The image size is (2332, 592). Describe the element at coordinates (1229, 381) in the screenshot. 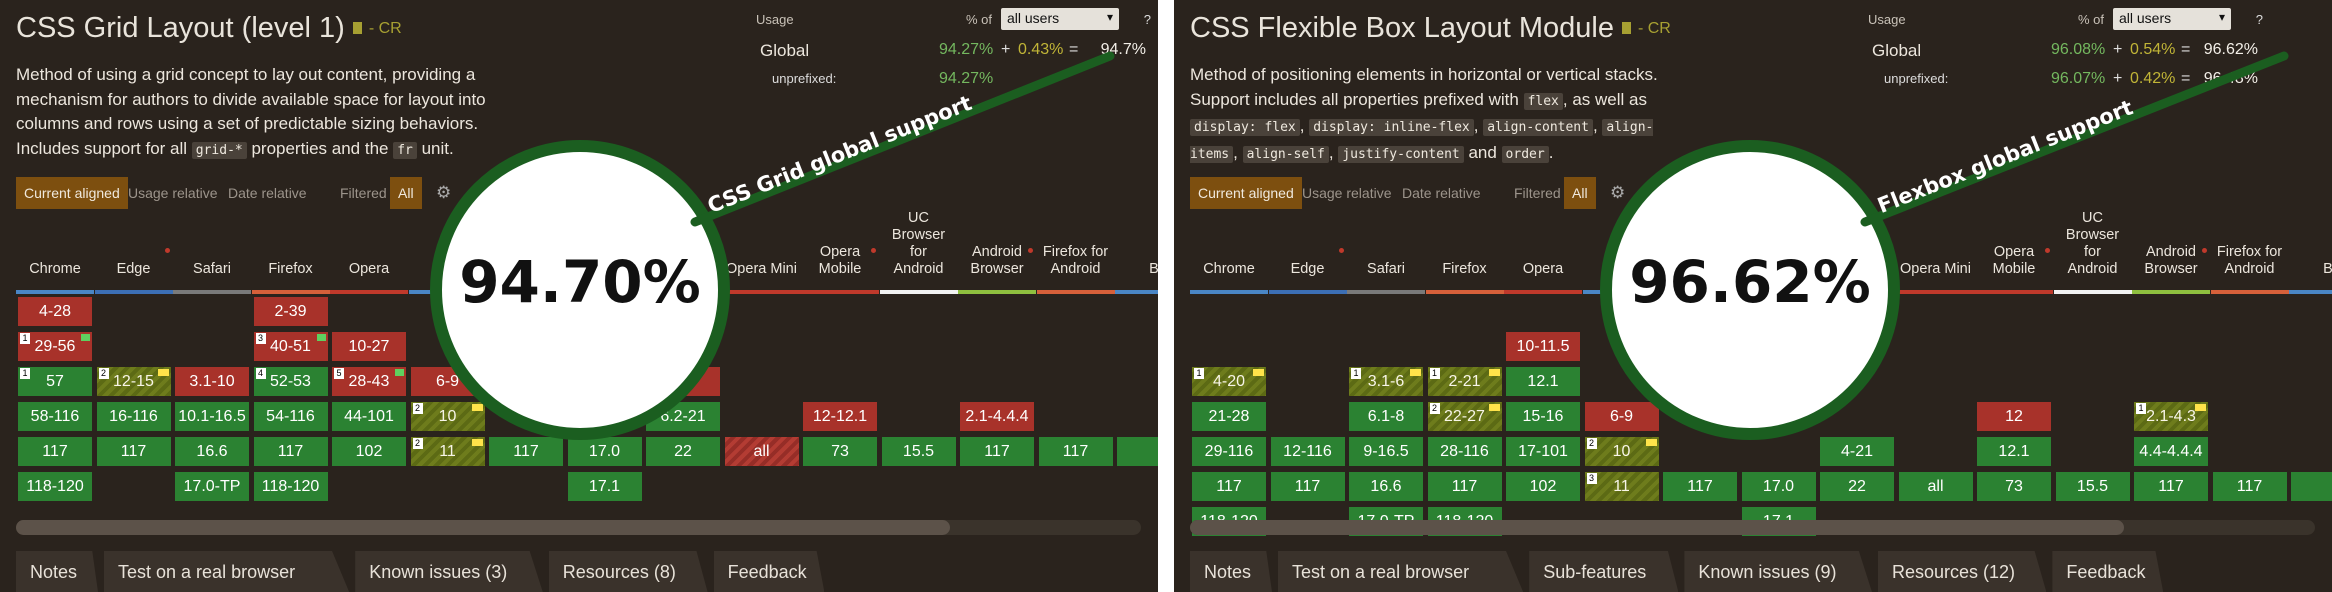

I see `support-cell: 4-20 1` at that location.